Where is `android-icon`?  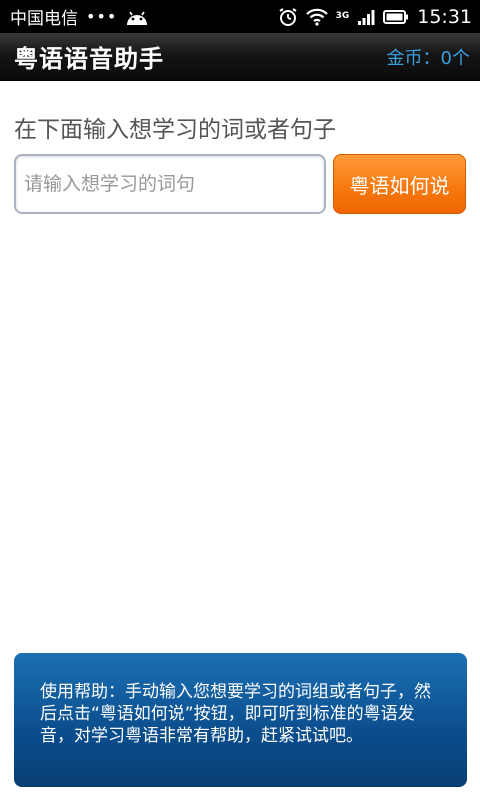
android-icon is located at coordinates (137, 17).